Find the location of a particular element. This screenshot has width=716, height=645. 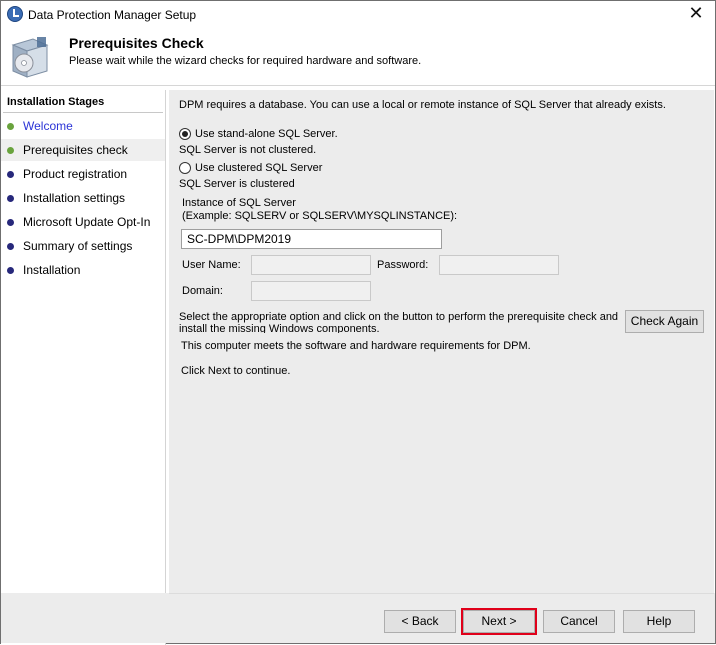

password-label: Password: is located at coordinates (403, 265).